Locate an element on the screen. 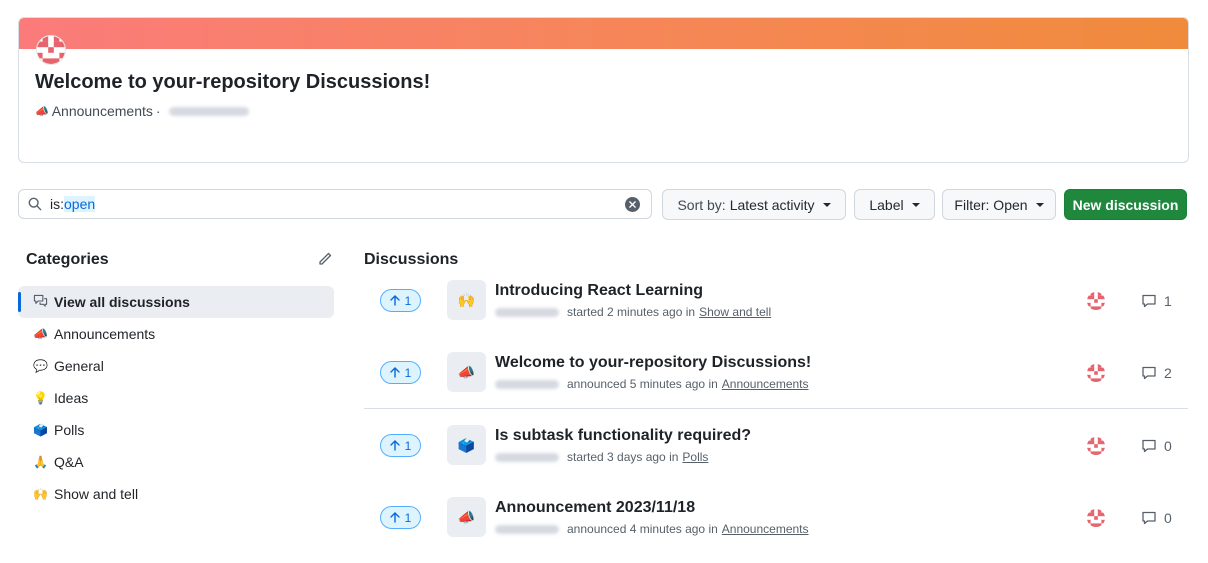 The image size is (1208, 563). banner-category-link: Announcements is located at coordinates (102, 111).